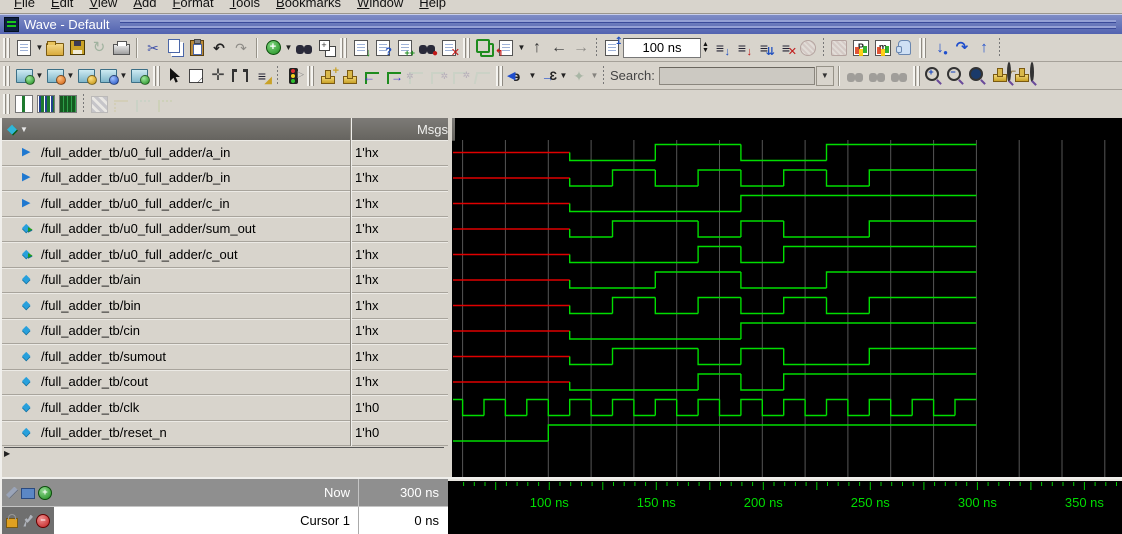 The width and height of the screenshot is (1122, 534). Describe the element at coordinates (403, 129) in the screenshot. I see `msgs-column-header: Msgs` at that location.